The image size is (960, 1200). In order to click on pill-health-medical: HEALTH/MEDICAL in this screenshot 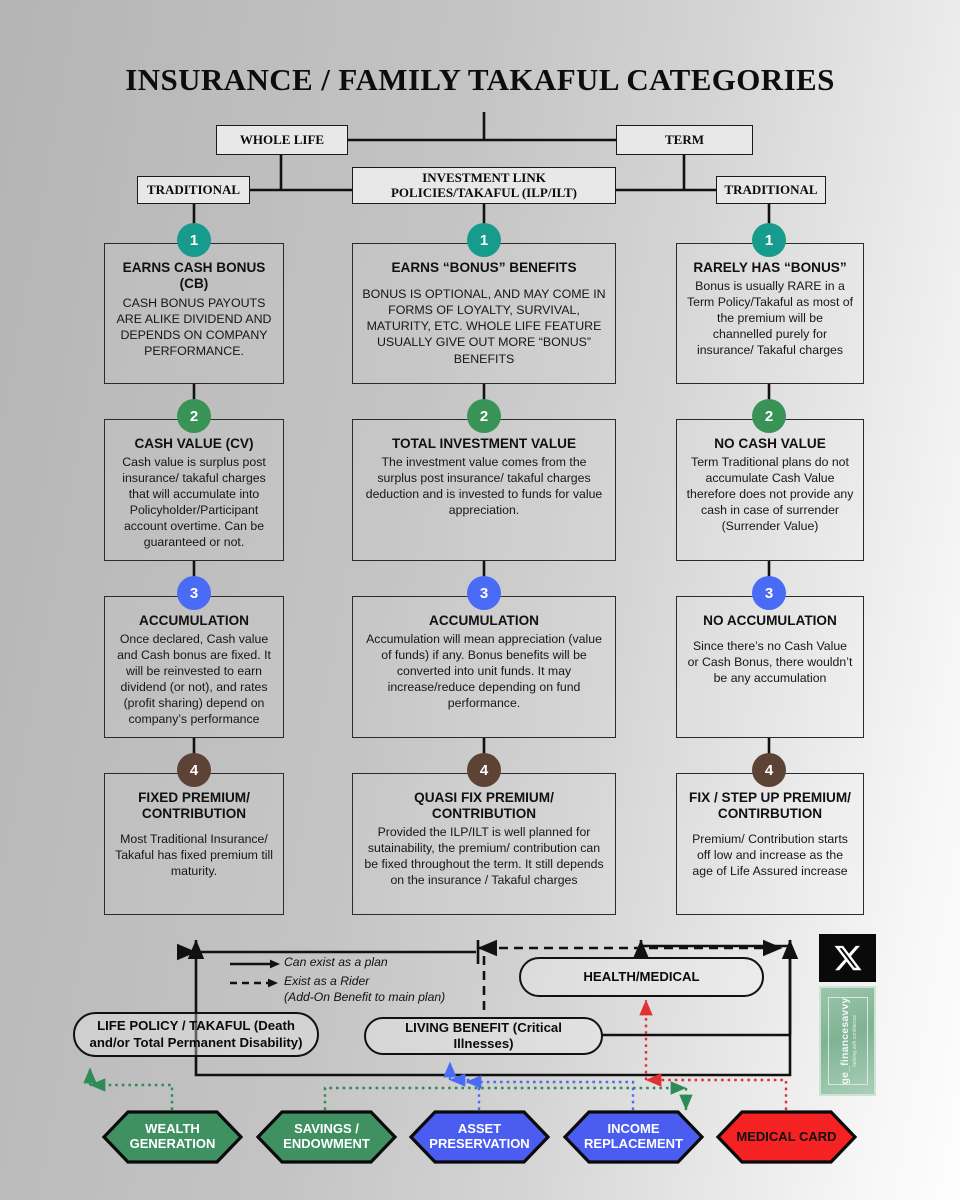, I will do `click(641, 977)`.